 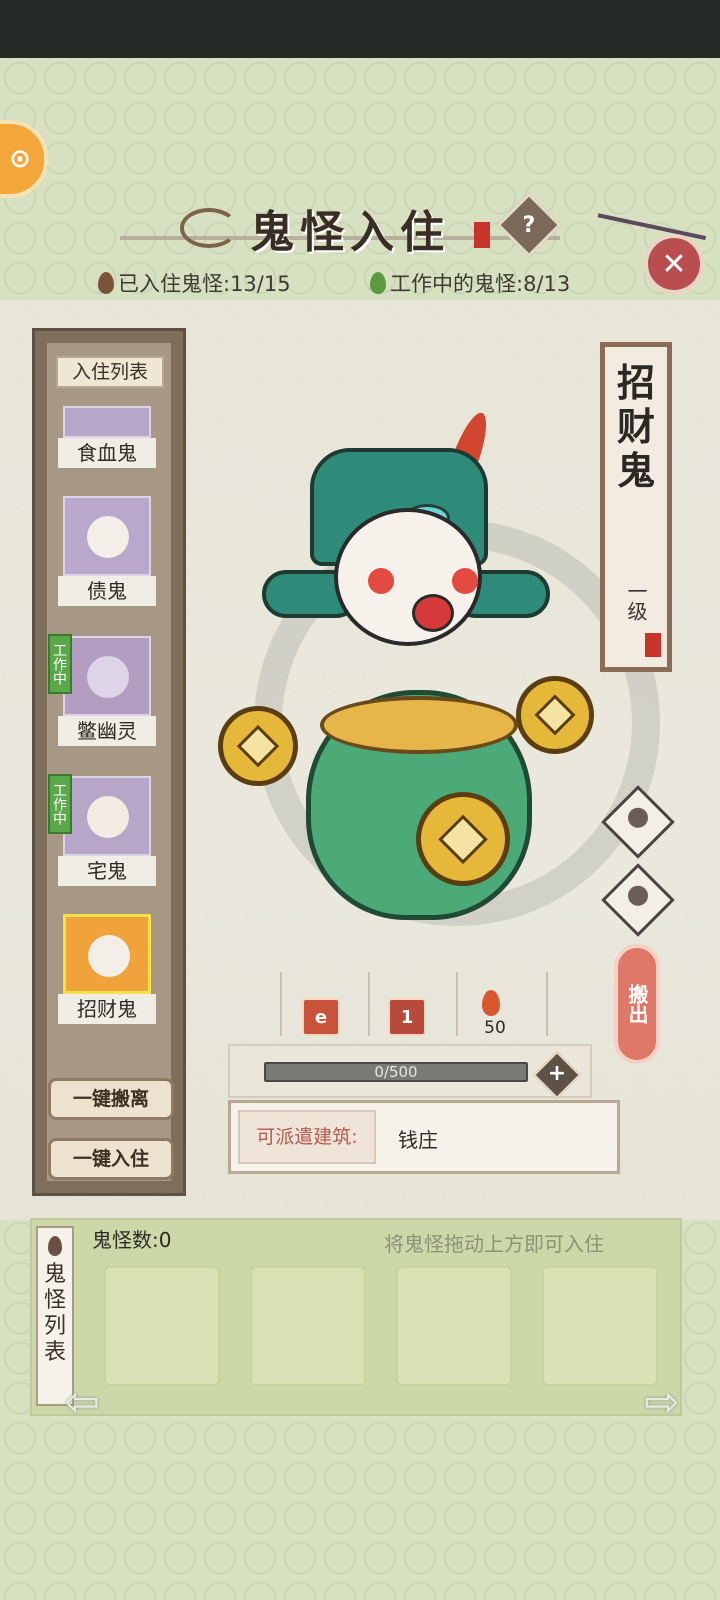 I want to click on cheek-left, so click(x=381, y=581).